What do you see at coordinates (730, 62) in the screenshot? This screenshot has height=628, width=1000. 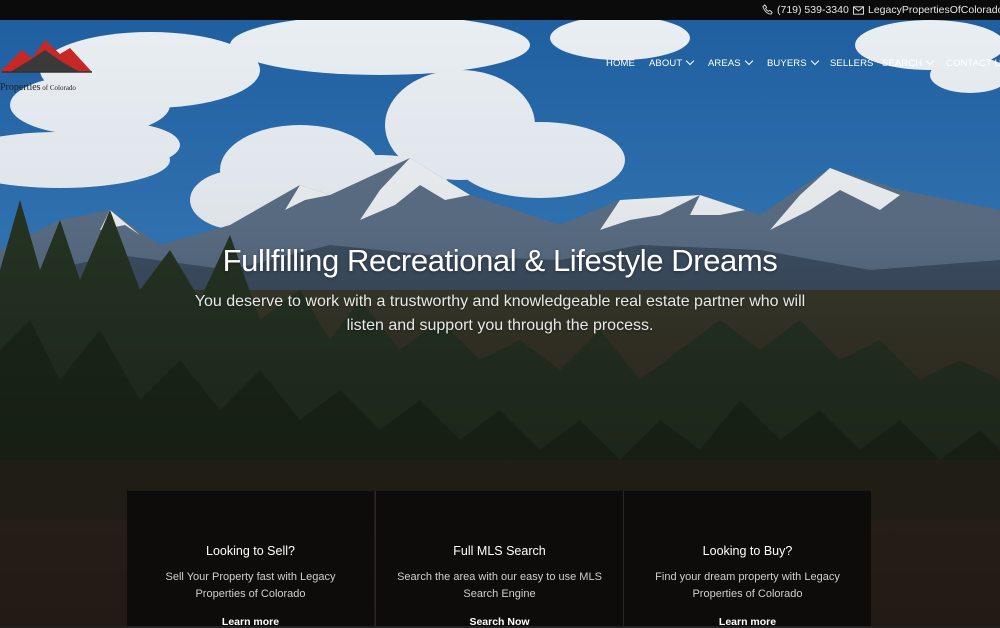 I see `nav-areas: AREAS` at bounding box center [730, 62].